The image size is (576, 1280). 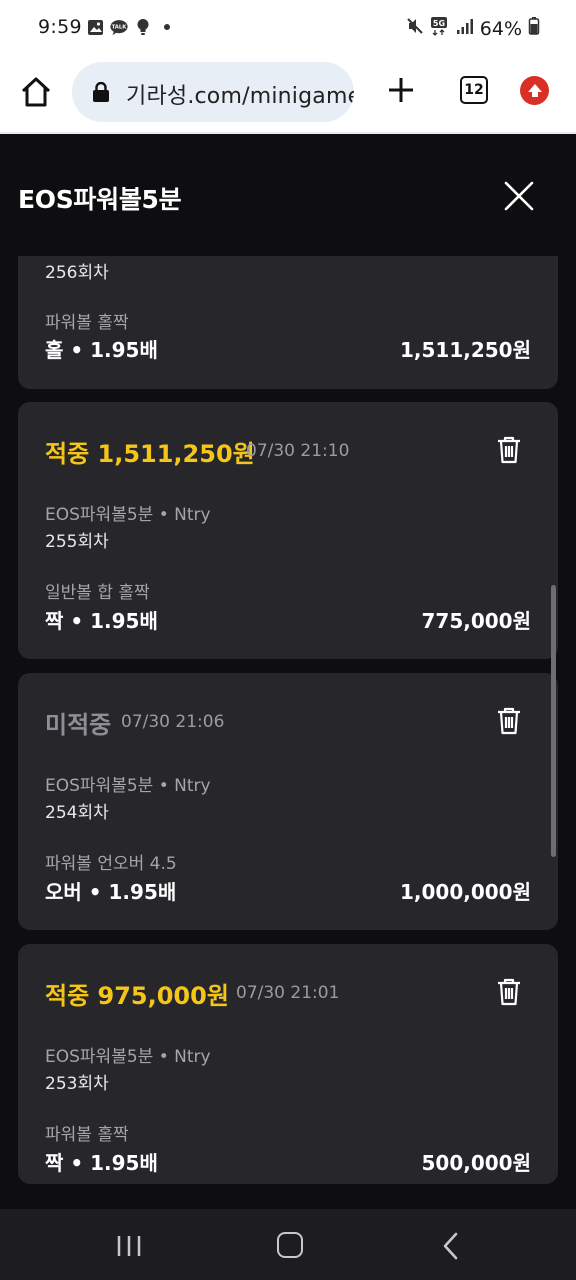 What do you see at coordinates (240, 96) in the screenshot?
I see `url-text: 기라성.com/minigame` at bounding box center [240, 96].